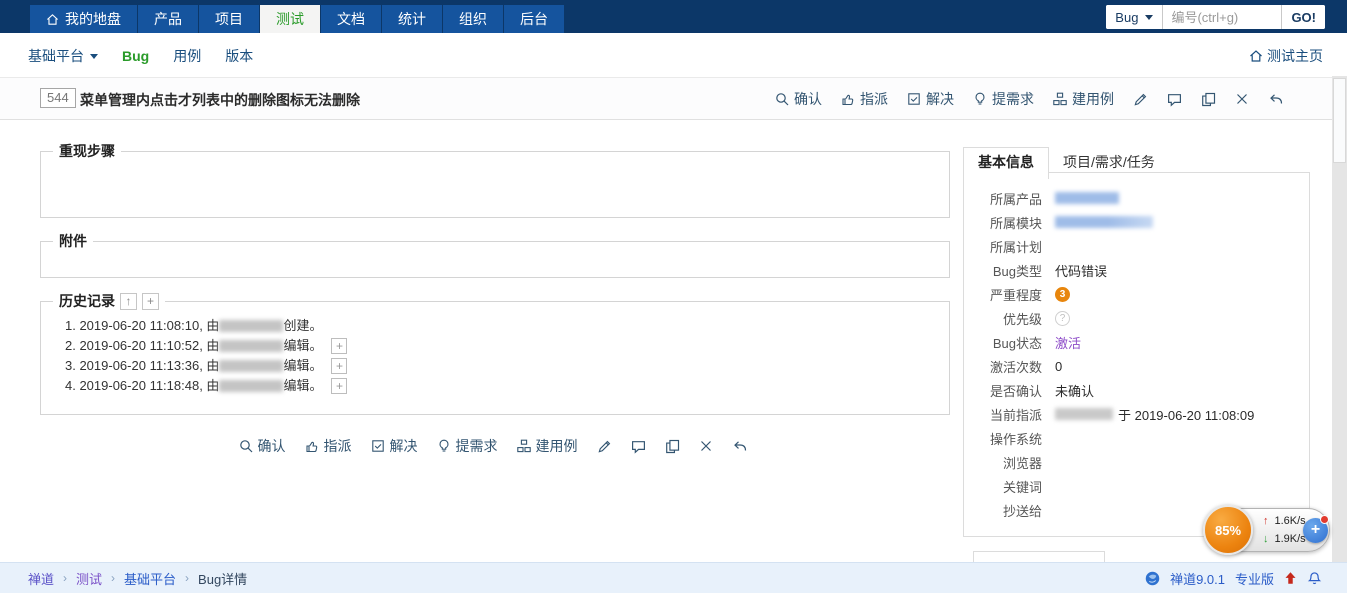 Image resolution: width=1347 pixels, height=593 pixels. Describe the element at coordinates (673, 55) in the screenshot. I see `sub-navbar: 基础平台 Bug 用例 版本 测试主页` at that location.